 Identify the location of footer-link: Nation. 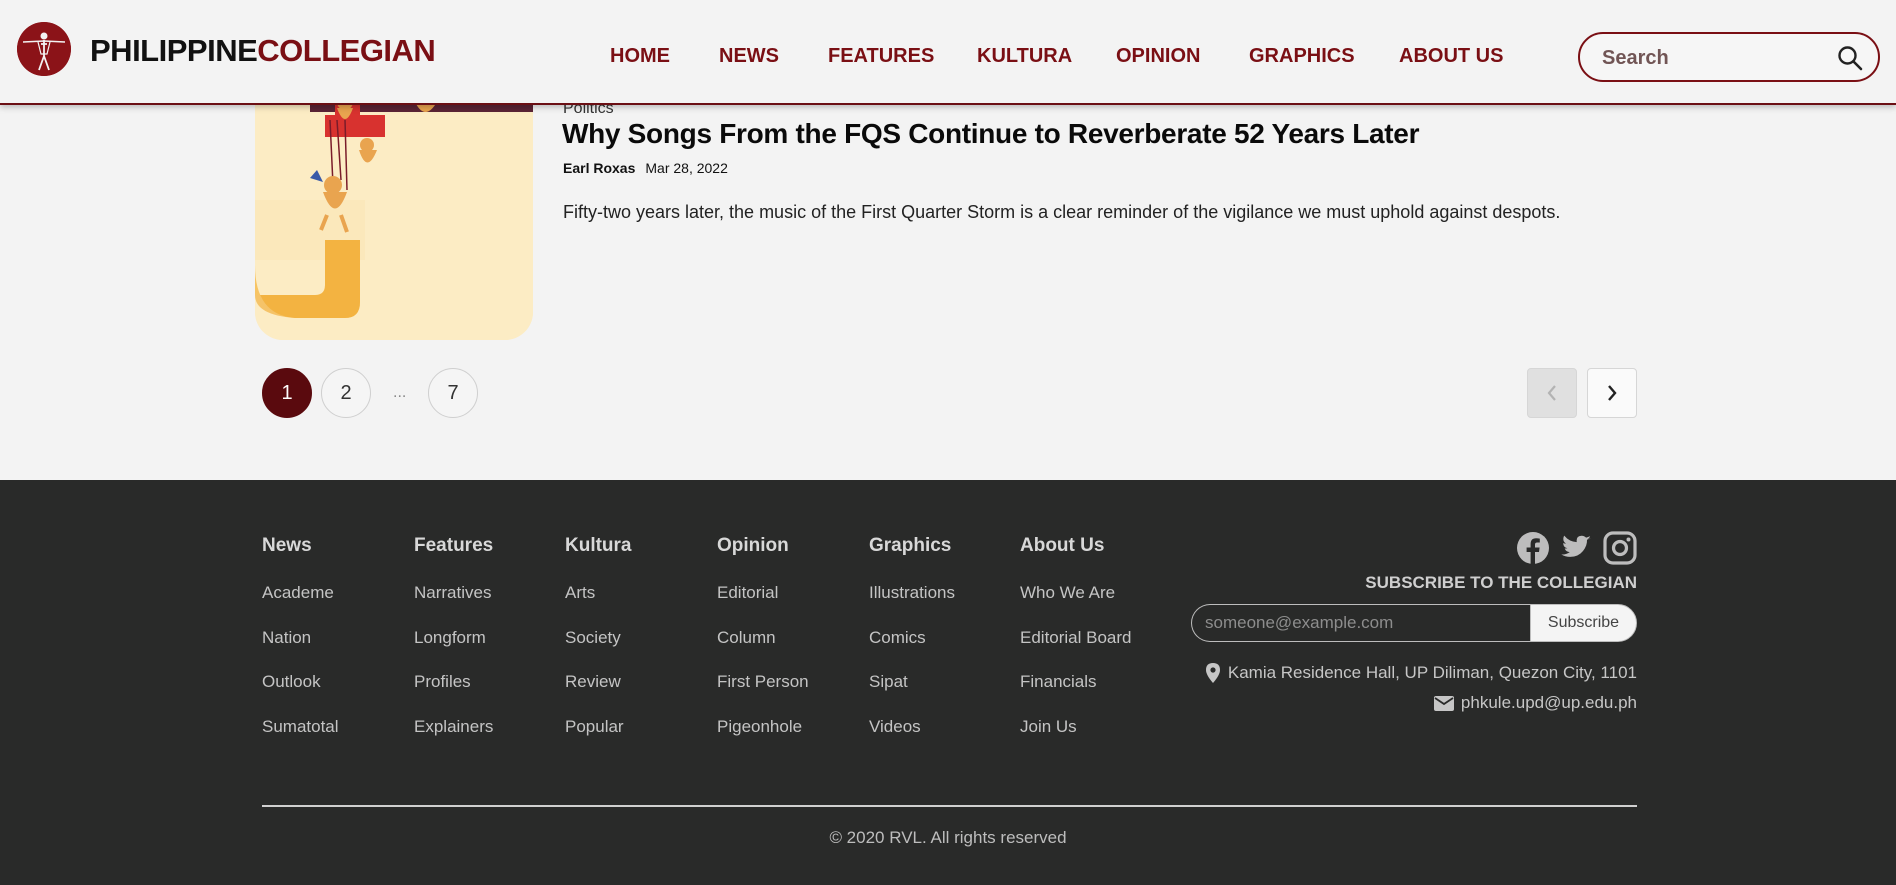
(286, 638).